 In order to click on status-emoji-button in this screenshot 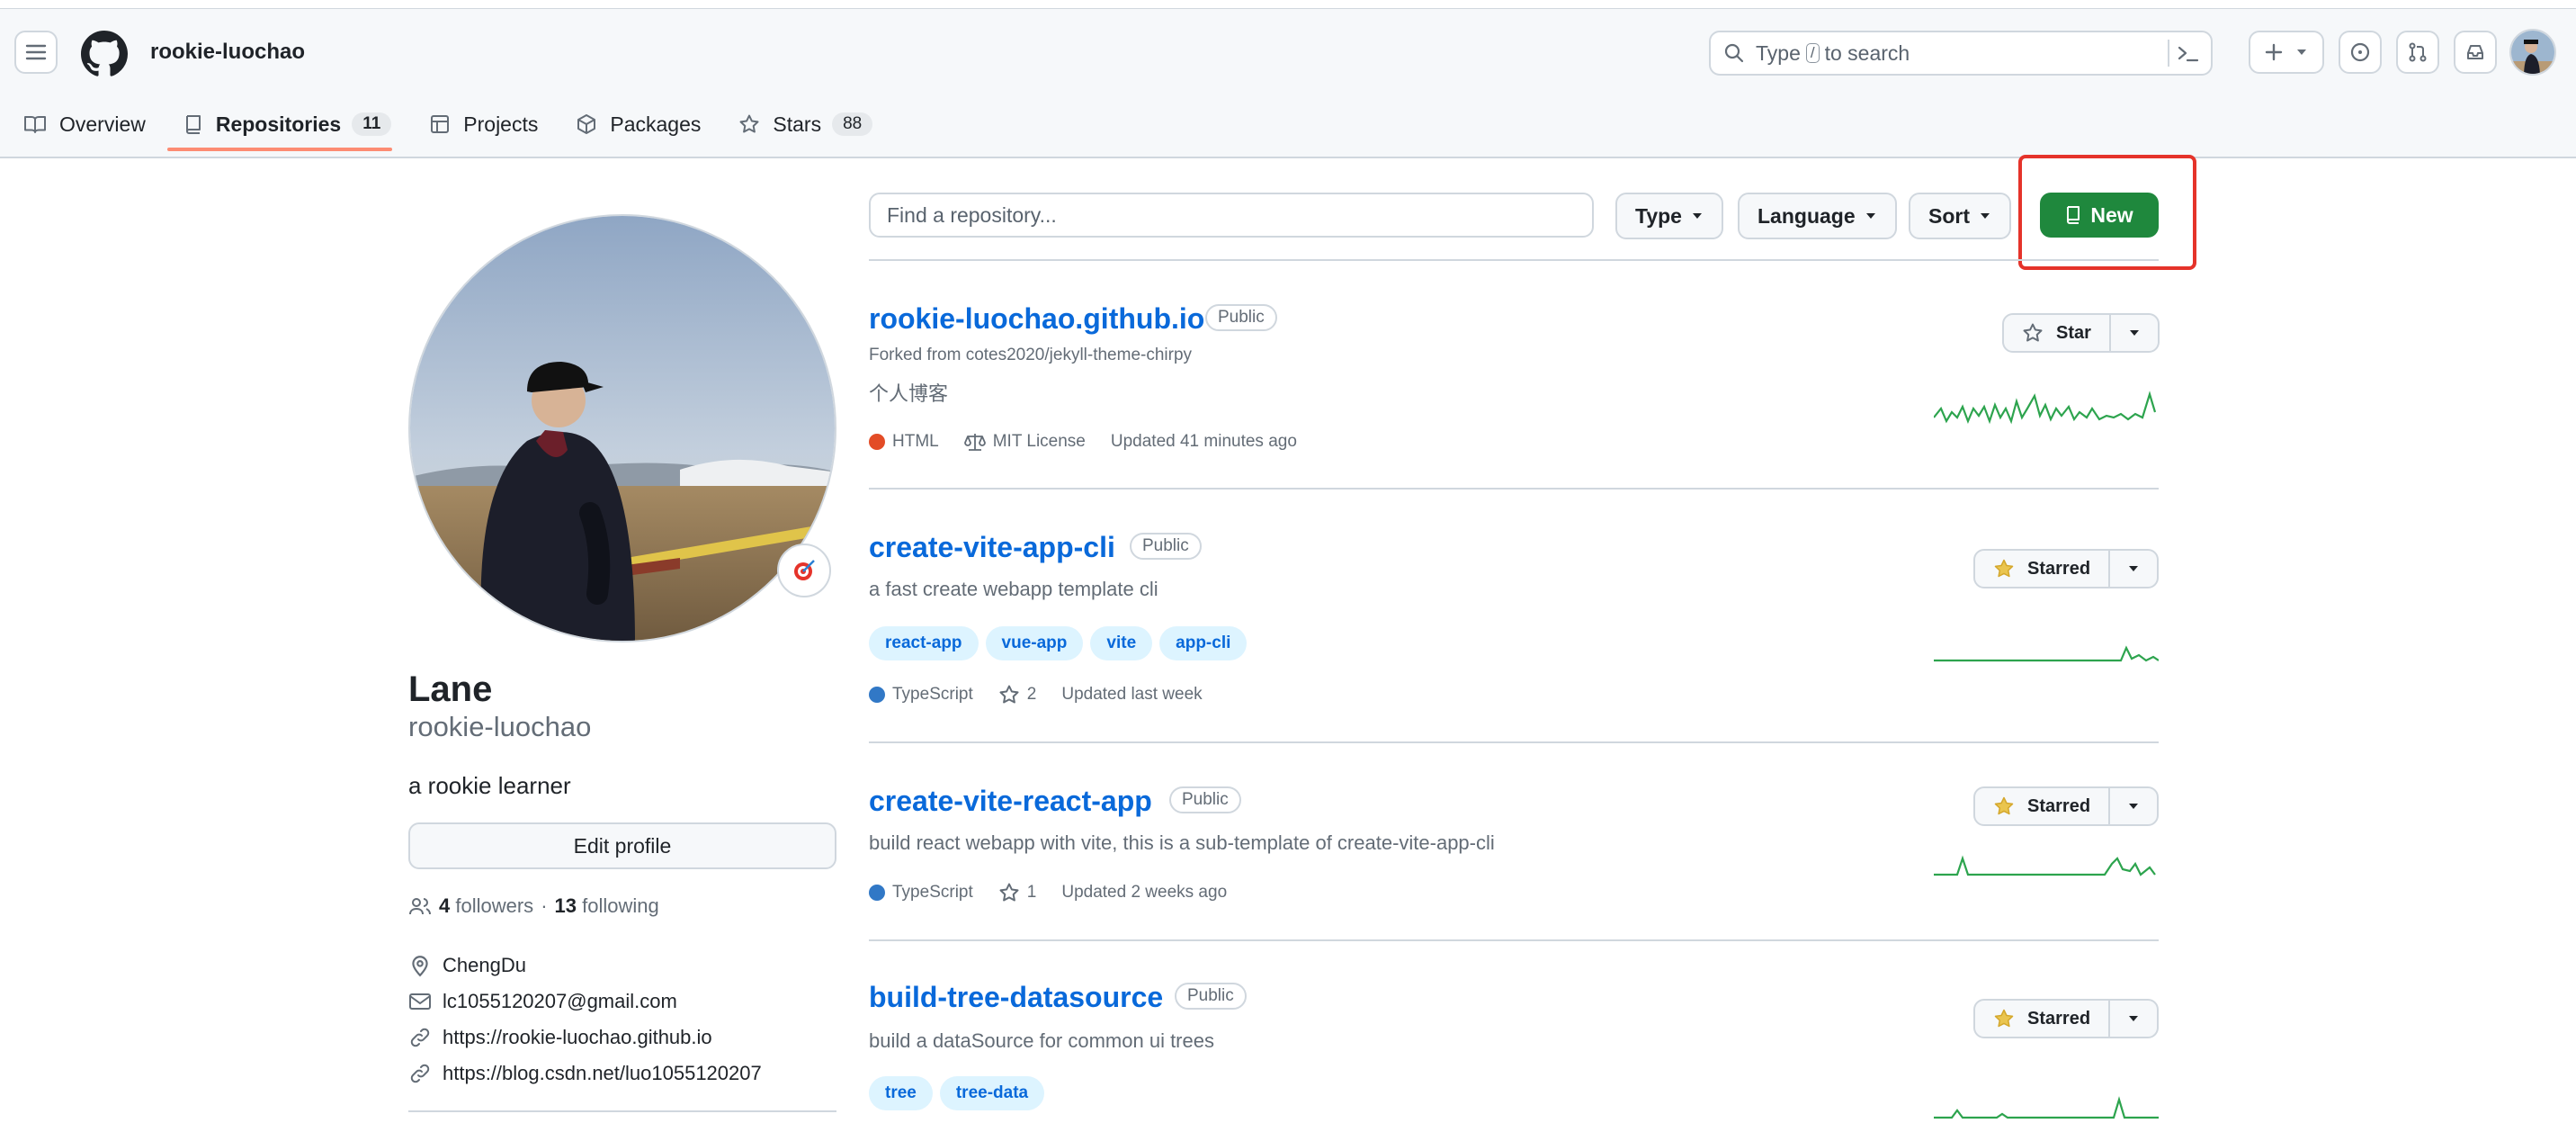, I will do `click(804, 571)`.